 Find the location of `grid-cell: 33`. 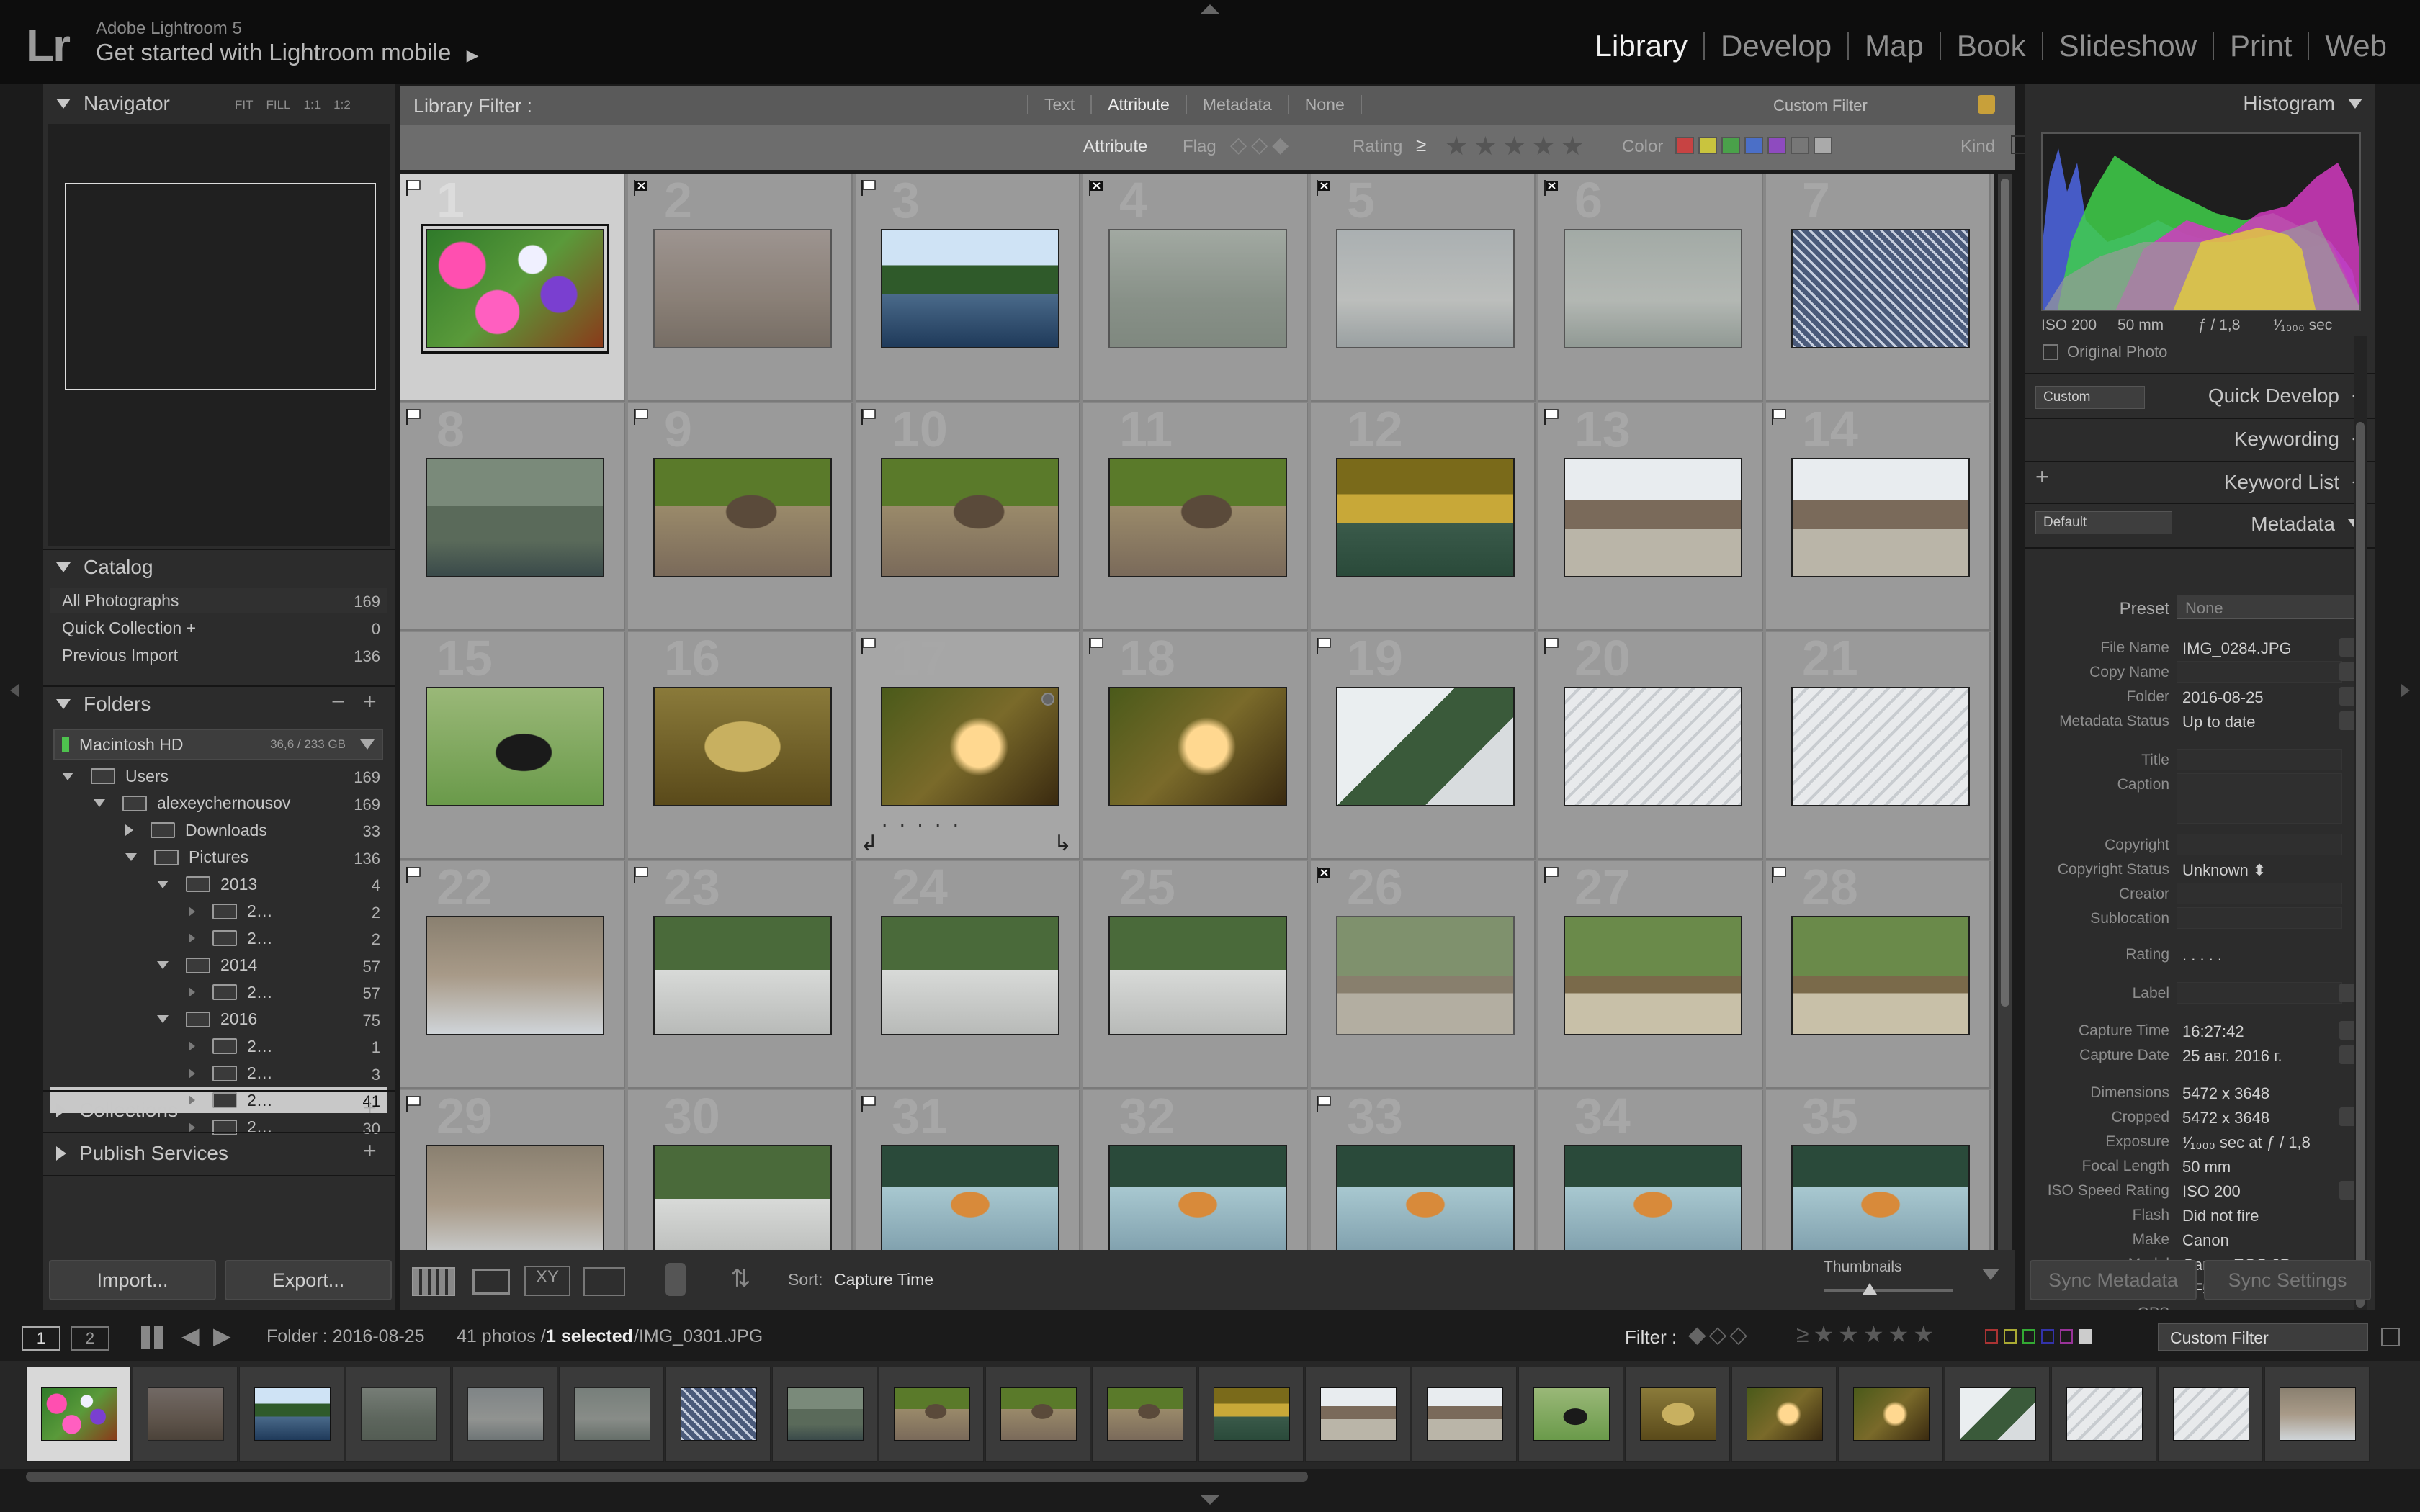

grid-cell: 33 is located at coordinates (1423, 1169).